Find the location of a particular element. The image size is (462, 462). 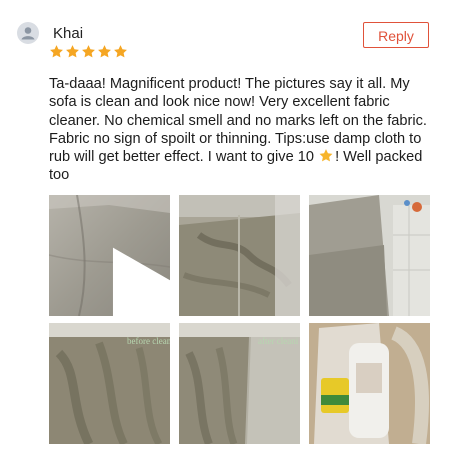

star-rating is located at coordinates (88, 51).